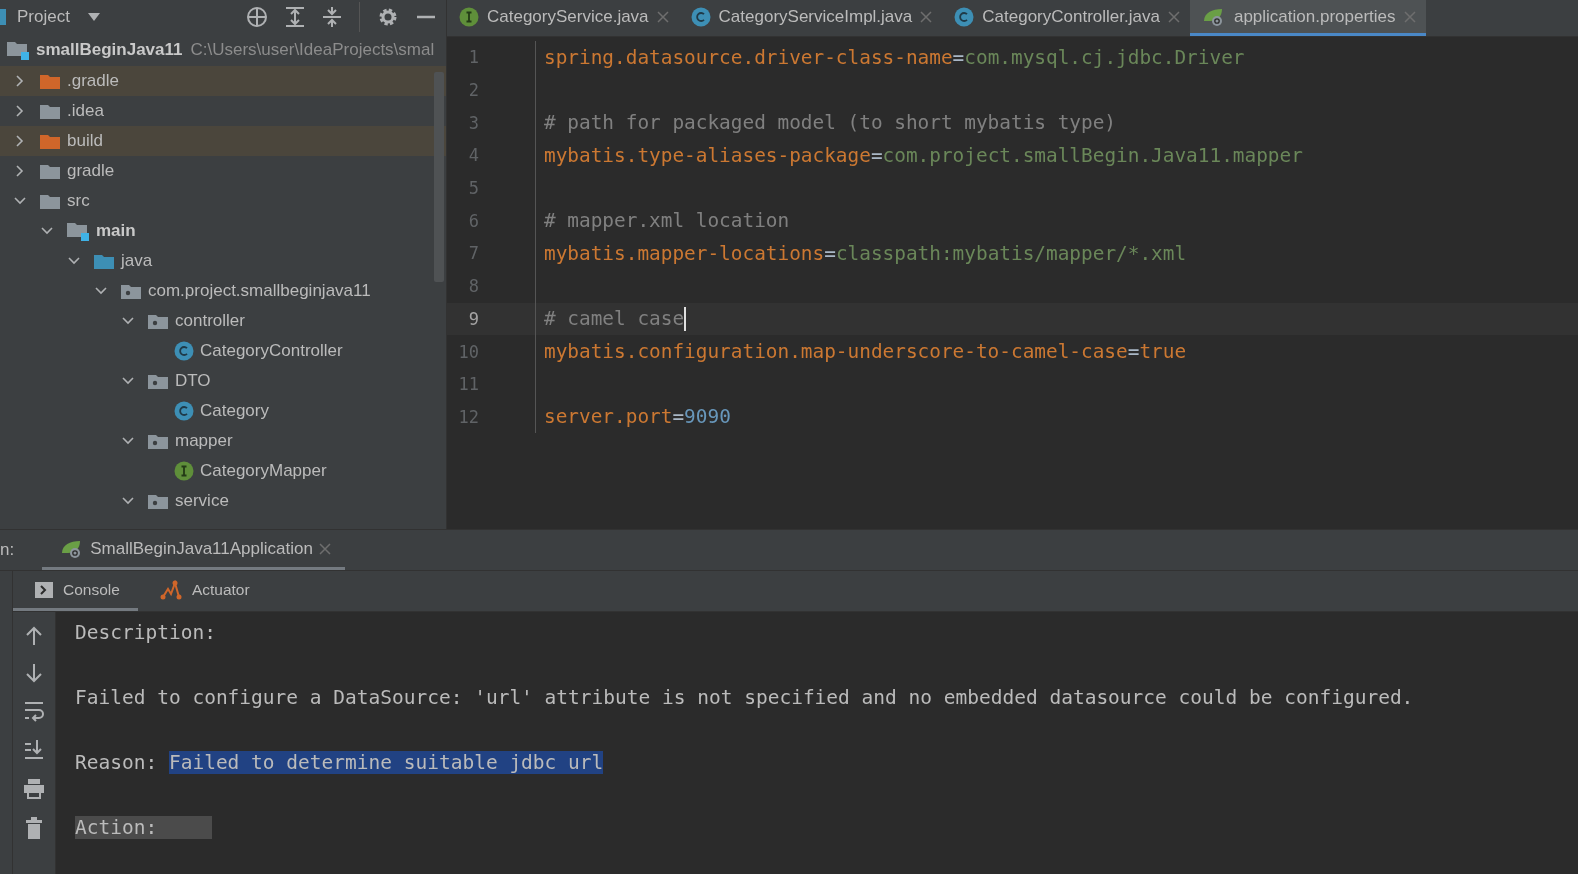  Describe the element at coordinates (223, 201) in the screenshot. I see `tree-item: src` at that location.